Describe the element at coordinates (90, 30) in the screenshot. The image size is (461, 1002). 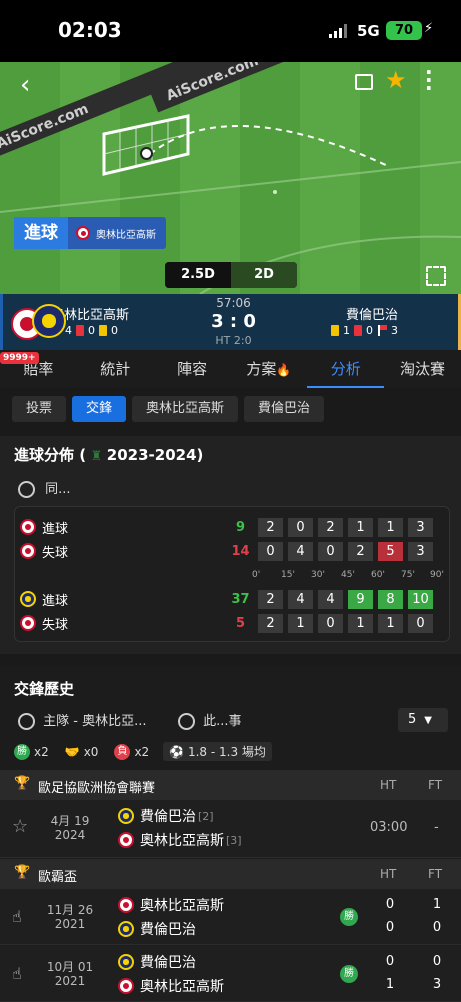
I see `status-time: 02:03` at that location.